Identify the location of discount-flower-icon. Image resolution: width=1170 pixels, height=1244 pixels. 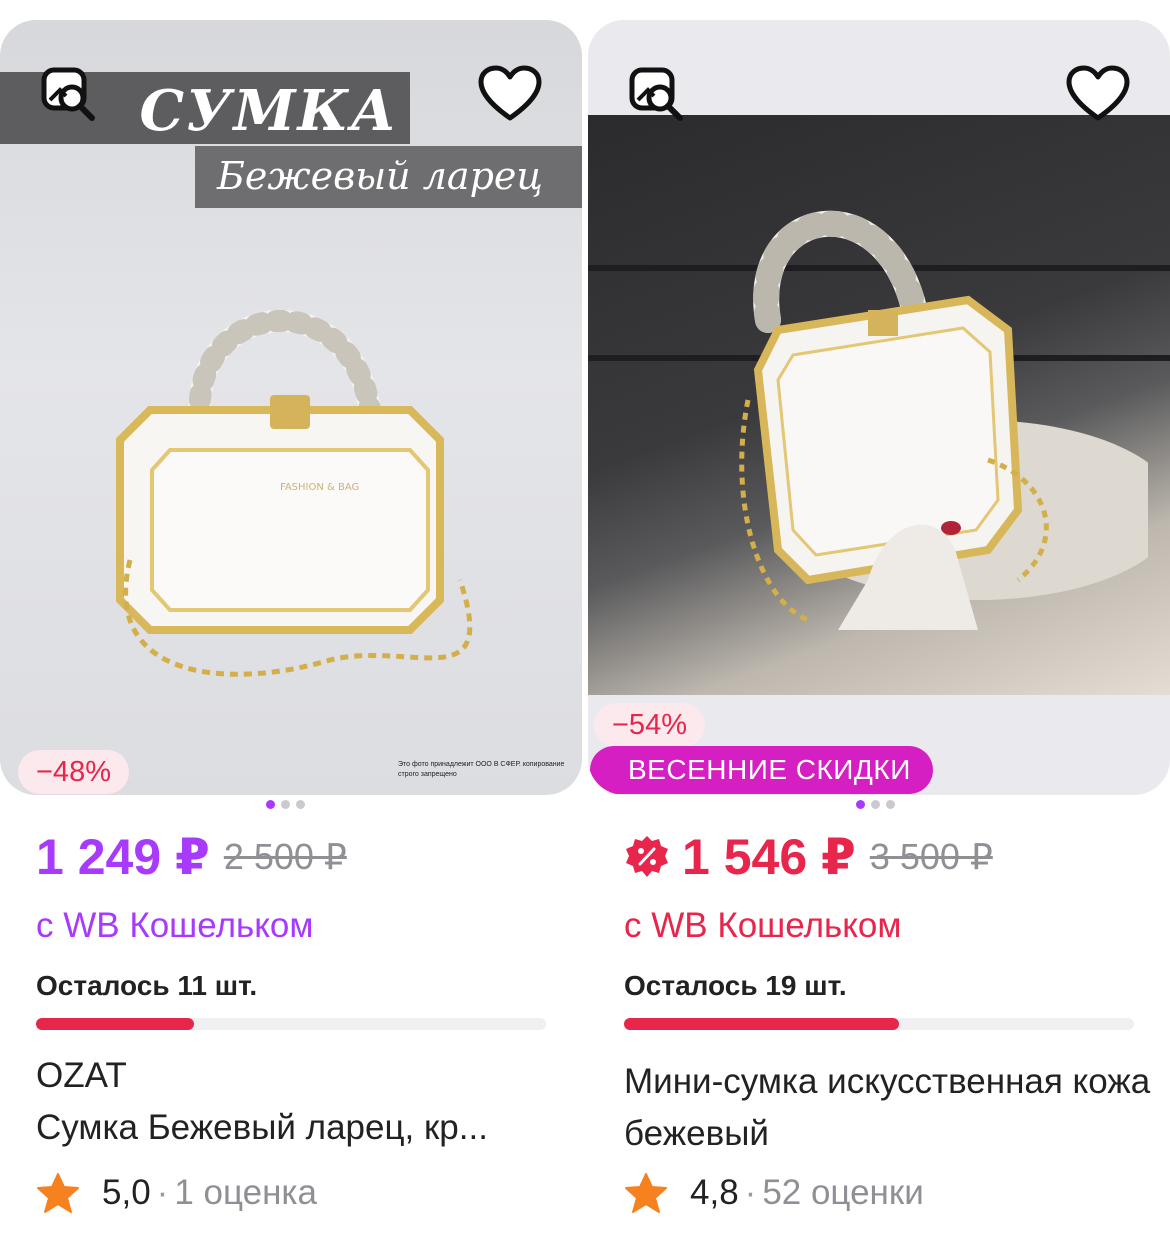
(647, 856).